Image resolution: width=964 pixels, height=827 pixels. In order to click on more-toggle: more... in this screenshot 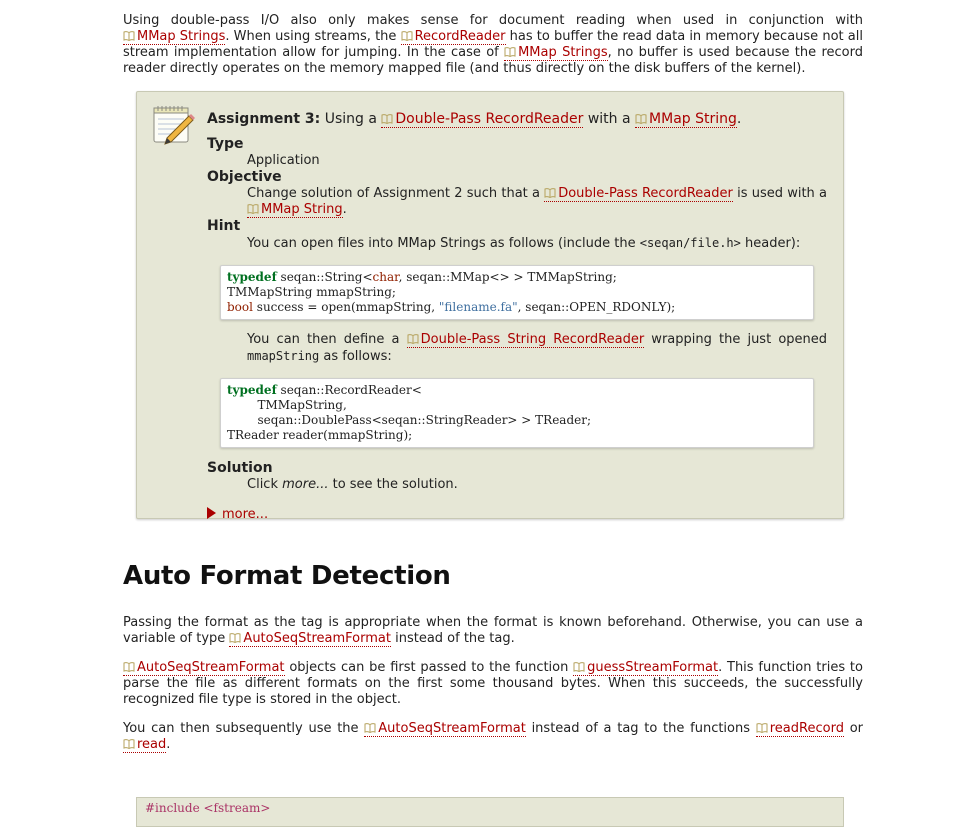, I will do `click(517, 514)`.